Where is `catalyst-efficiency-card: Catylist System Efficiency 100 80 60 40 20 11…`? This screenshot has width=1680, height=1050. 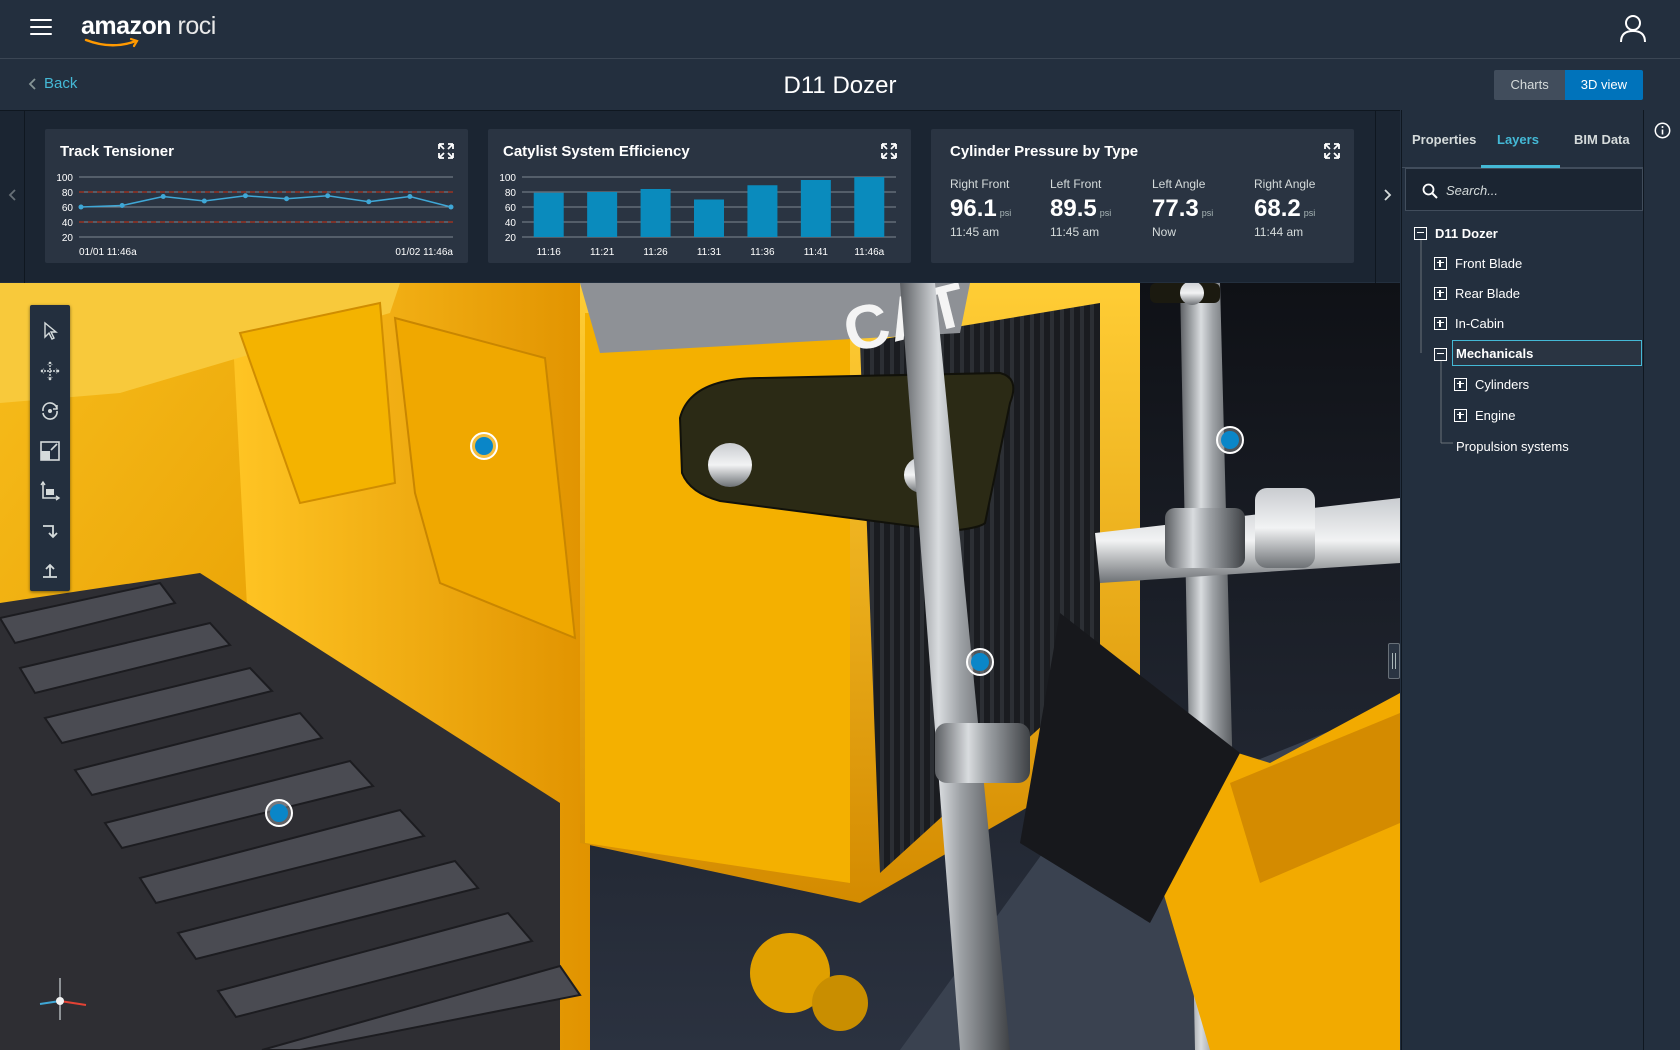 catalyst-efficiency-card: Catylist System Efficiency 100 80 60 40 20 11… is located at coordinates (699, 196).